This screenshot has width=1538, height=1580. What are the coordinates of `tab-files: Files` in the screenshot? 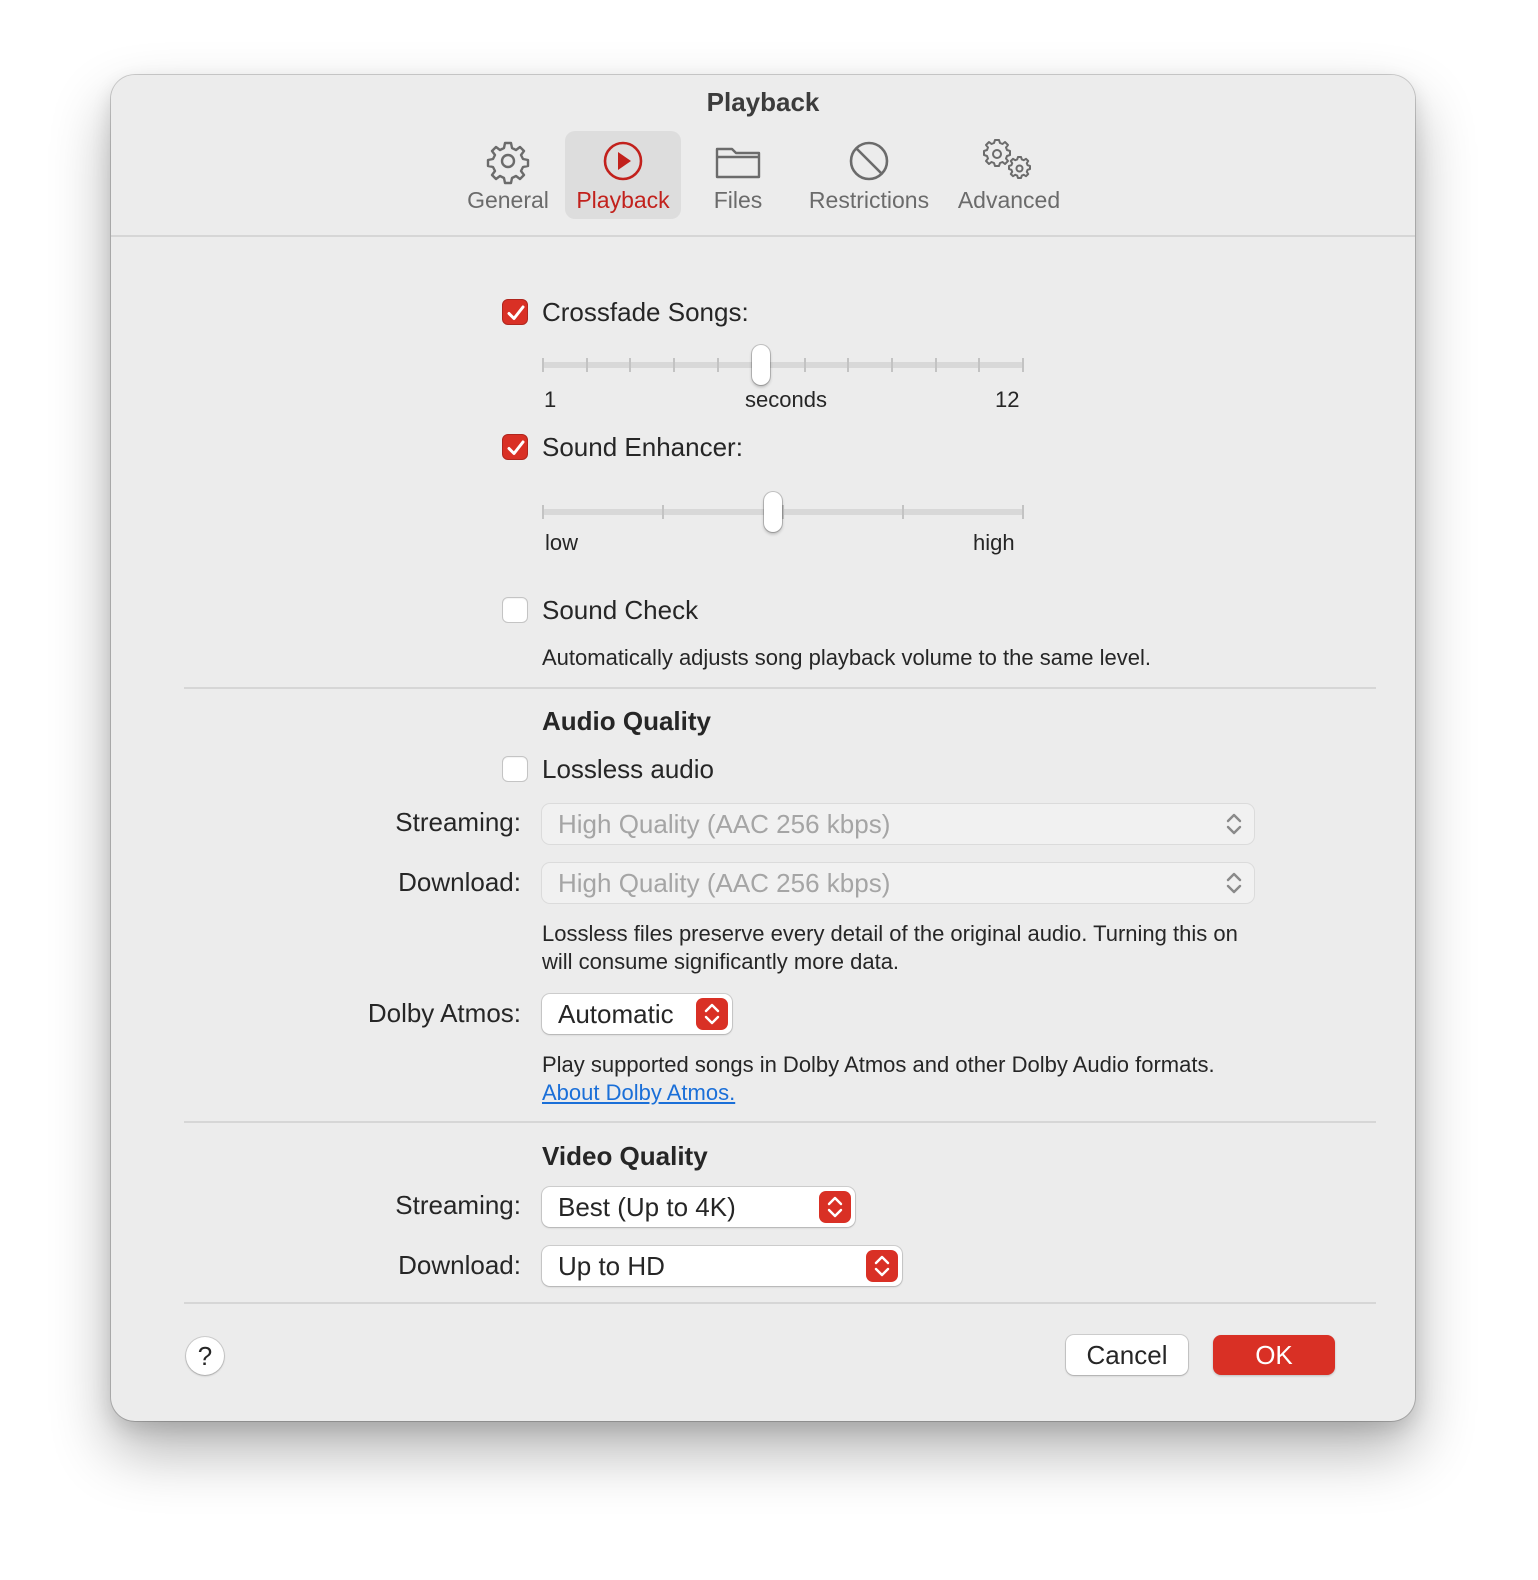 It's located at (738, 175).